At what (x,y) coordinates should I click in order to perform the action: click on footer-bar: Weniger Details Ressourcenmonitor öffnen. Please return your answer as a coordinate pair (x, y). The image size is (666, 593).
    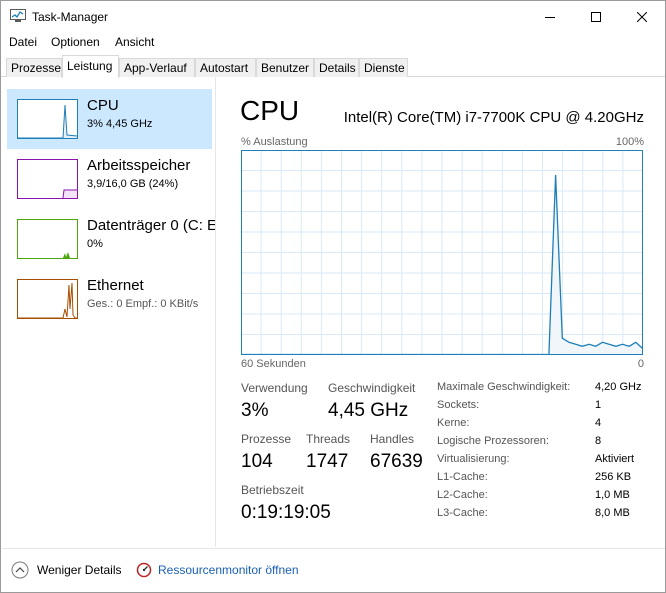
    Looking at the image, I should click on (333, 570).